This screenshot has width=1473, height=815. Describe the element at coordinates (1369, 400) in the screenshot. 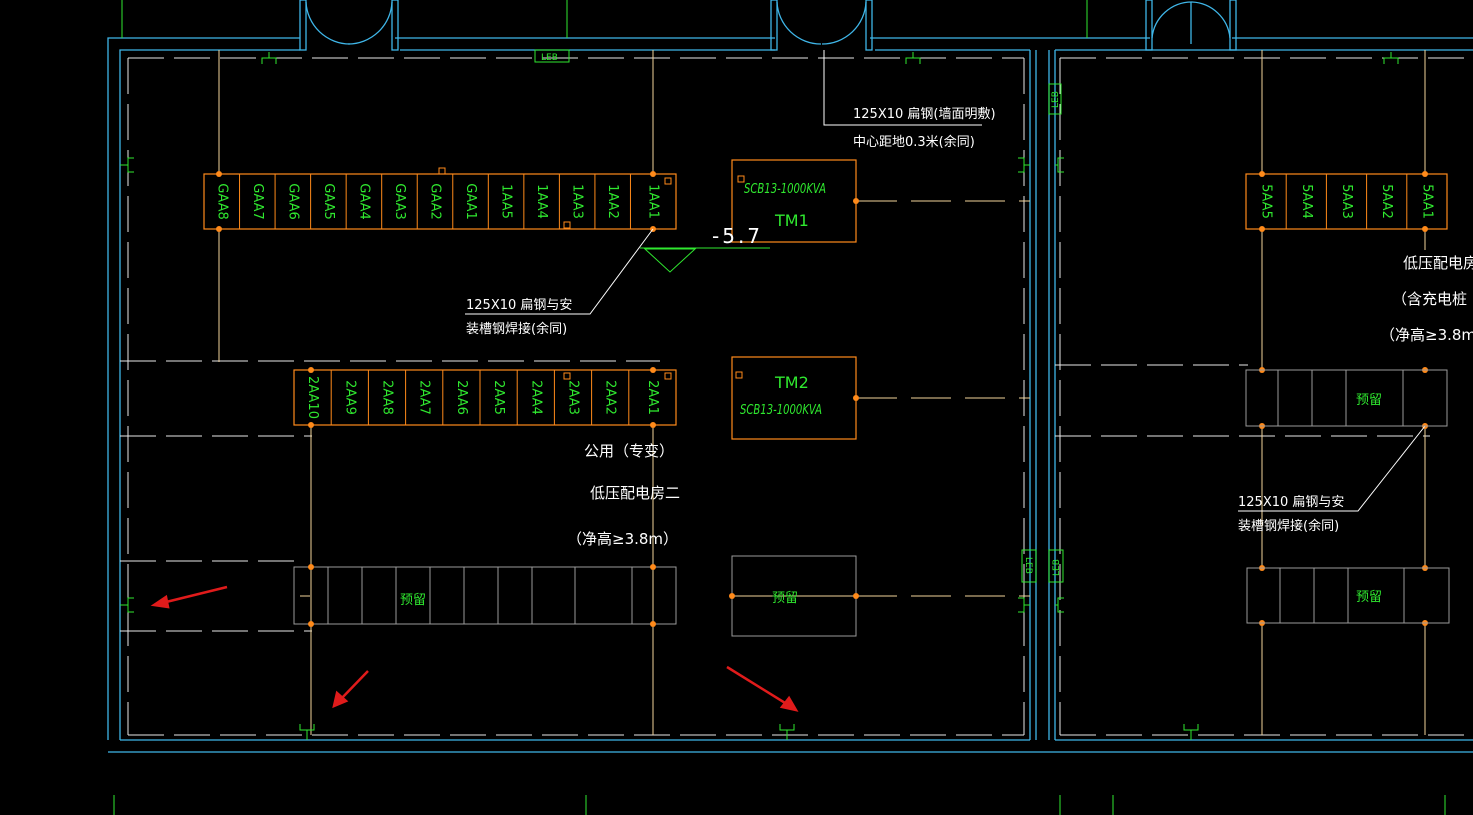

I see `reserved-label-right-1: 预留` at that location.